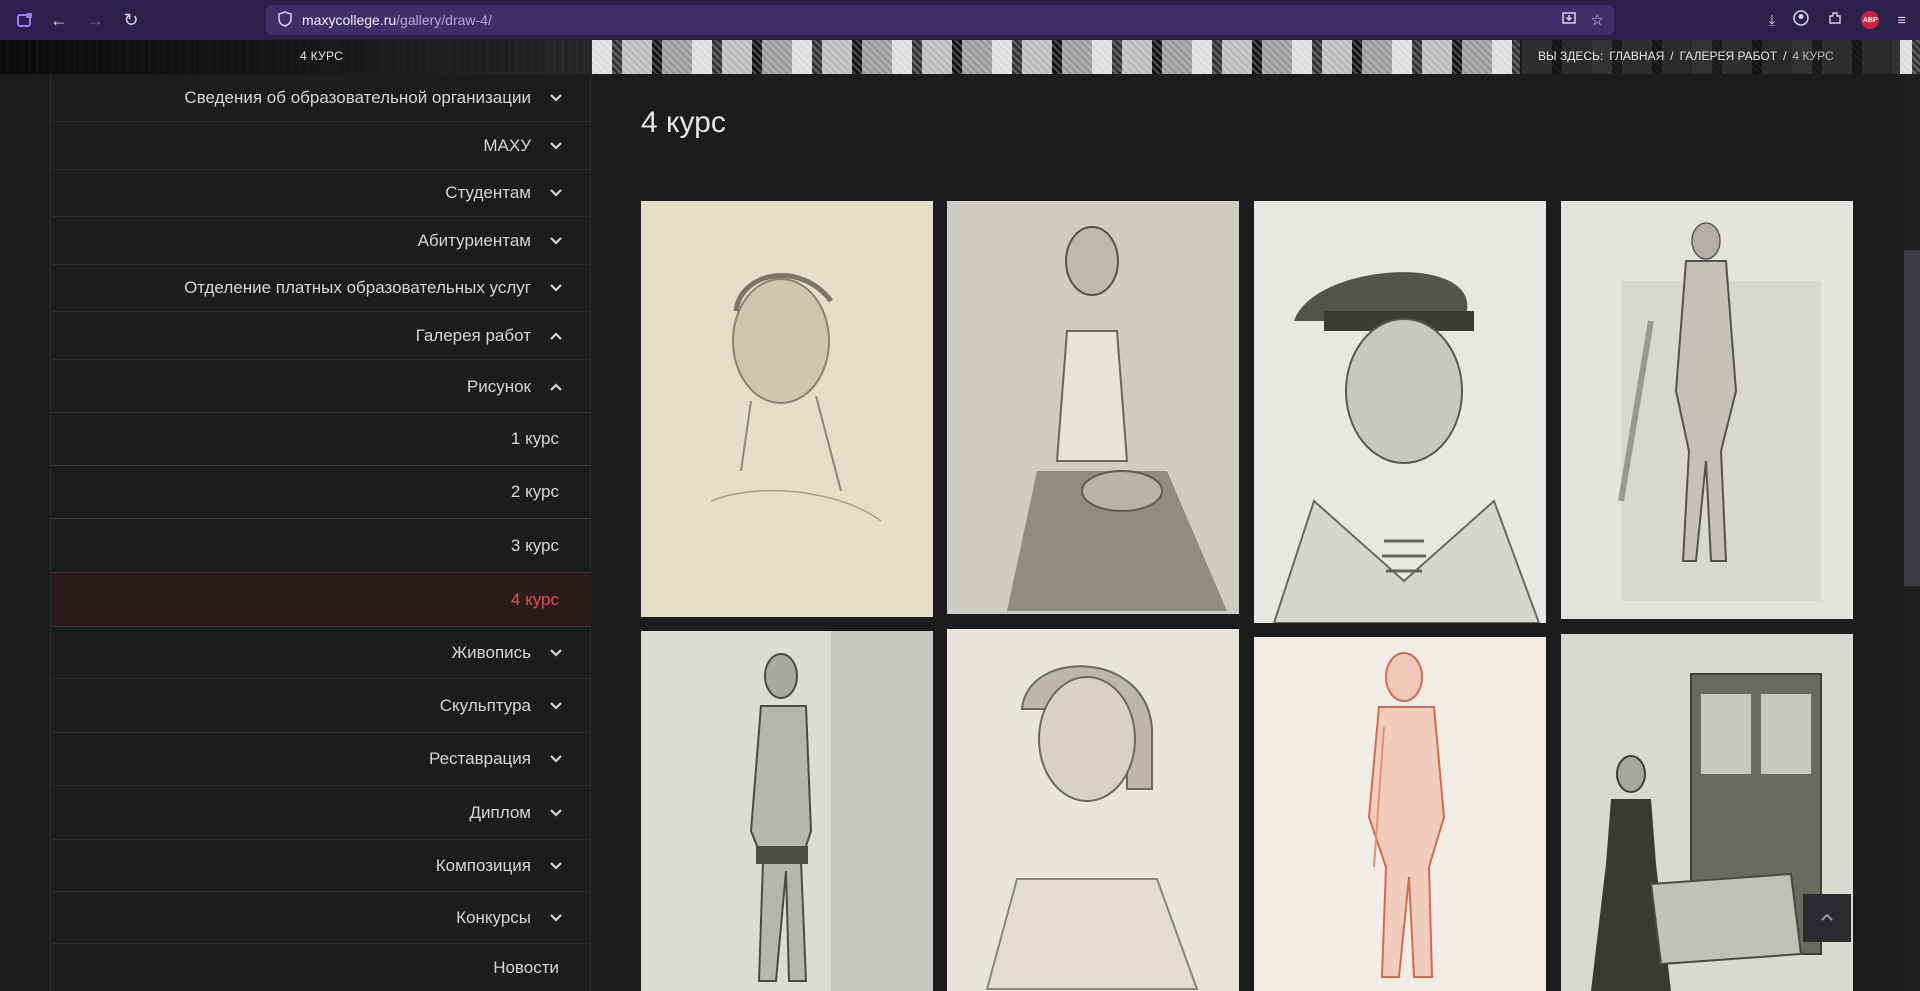 Image resolution: width=1920 pixels, height=991 pixels. What do you see at coordinates (787, 811) in the screenshot?
I see `gallery-image-standing-male-figure` at bounding box center [787, 811].